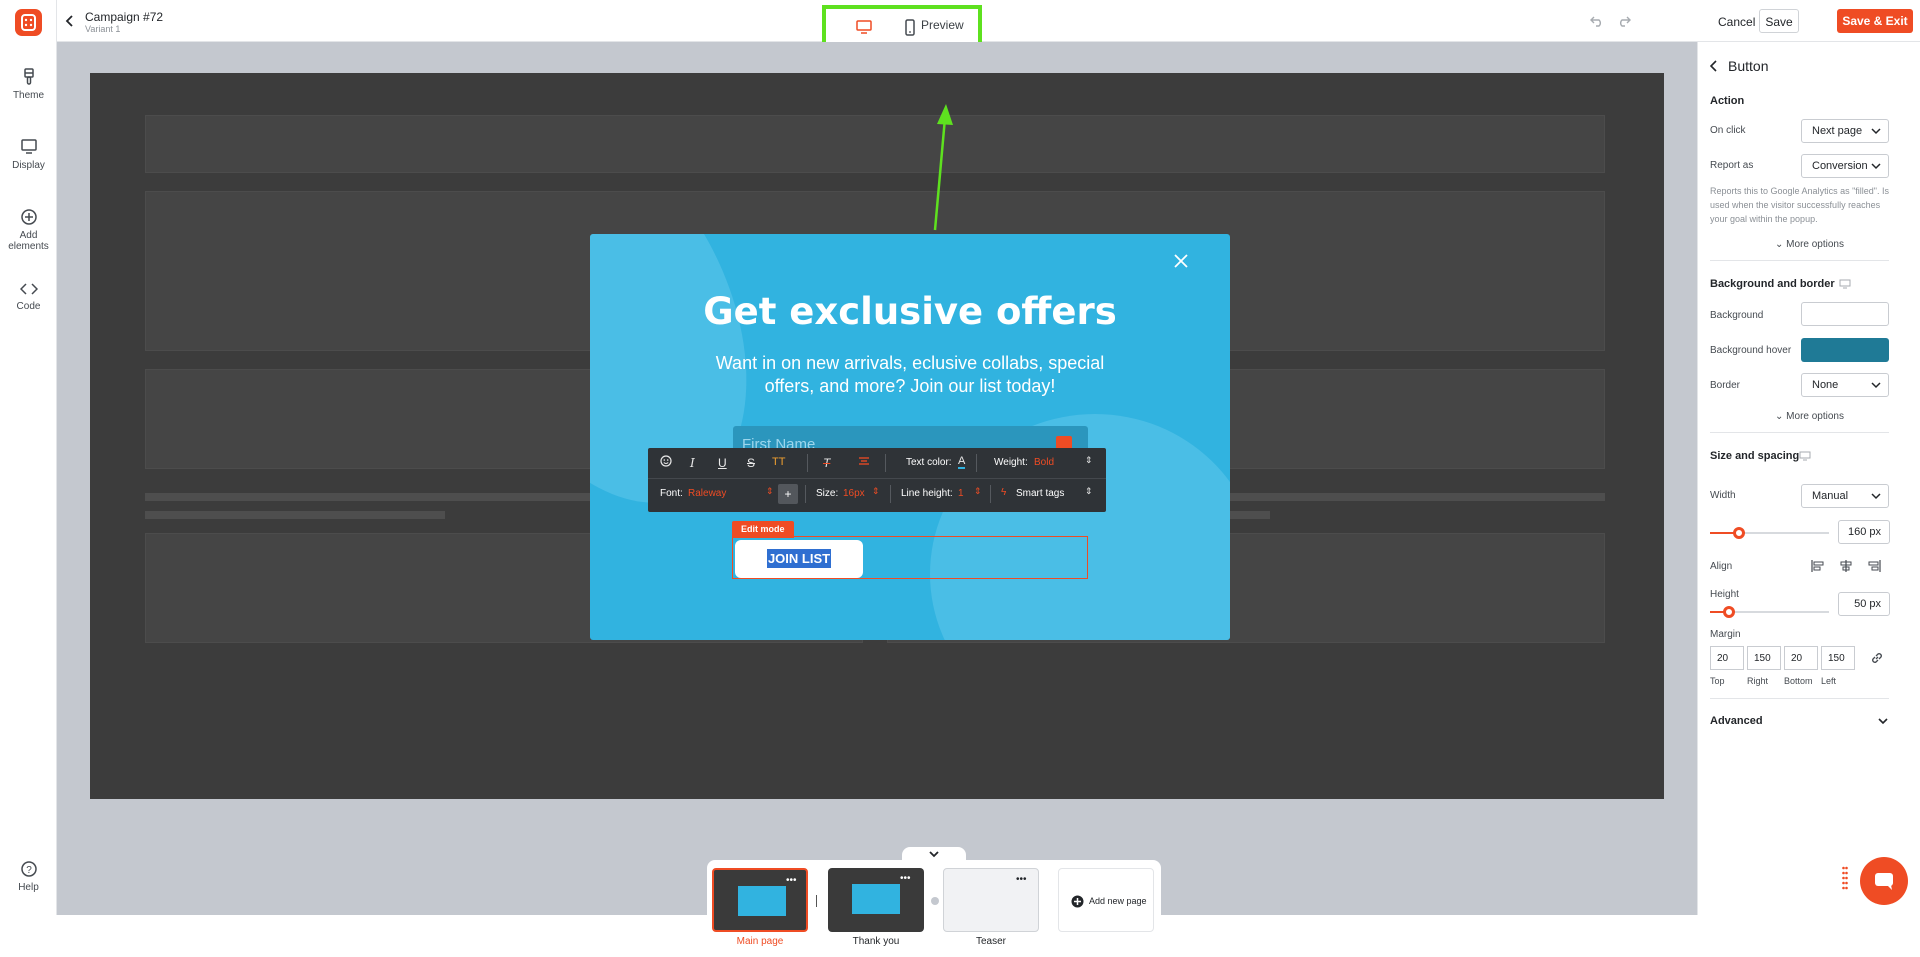 Image resolution: width=1920 pixels, height=957 pixels. I want to click on italic-icon: I, so click(692, 463).